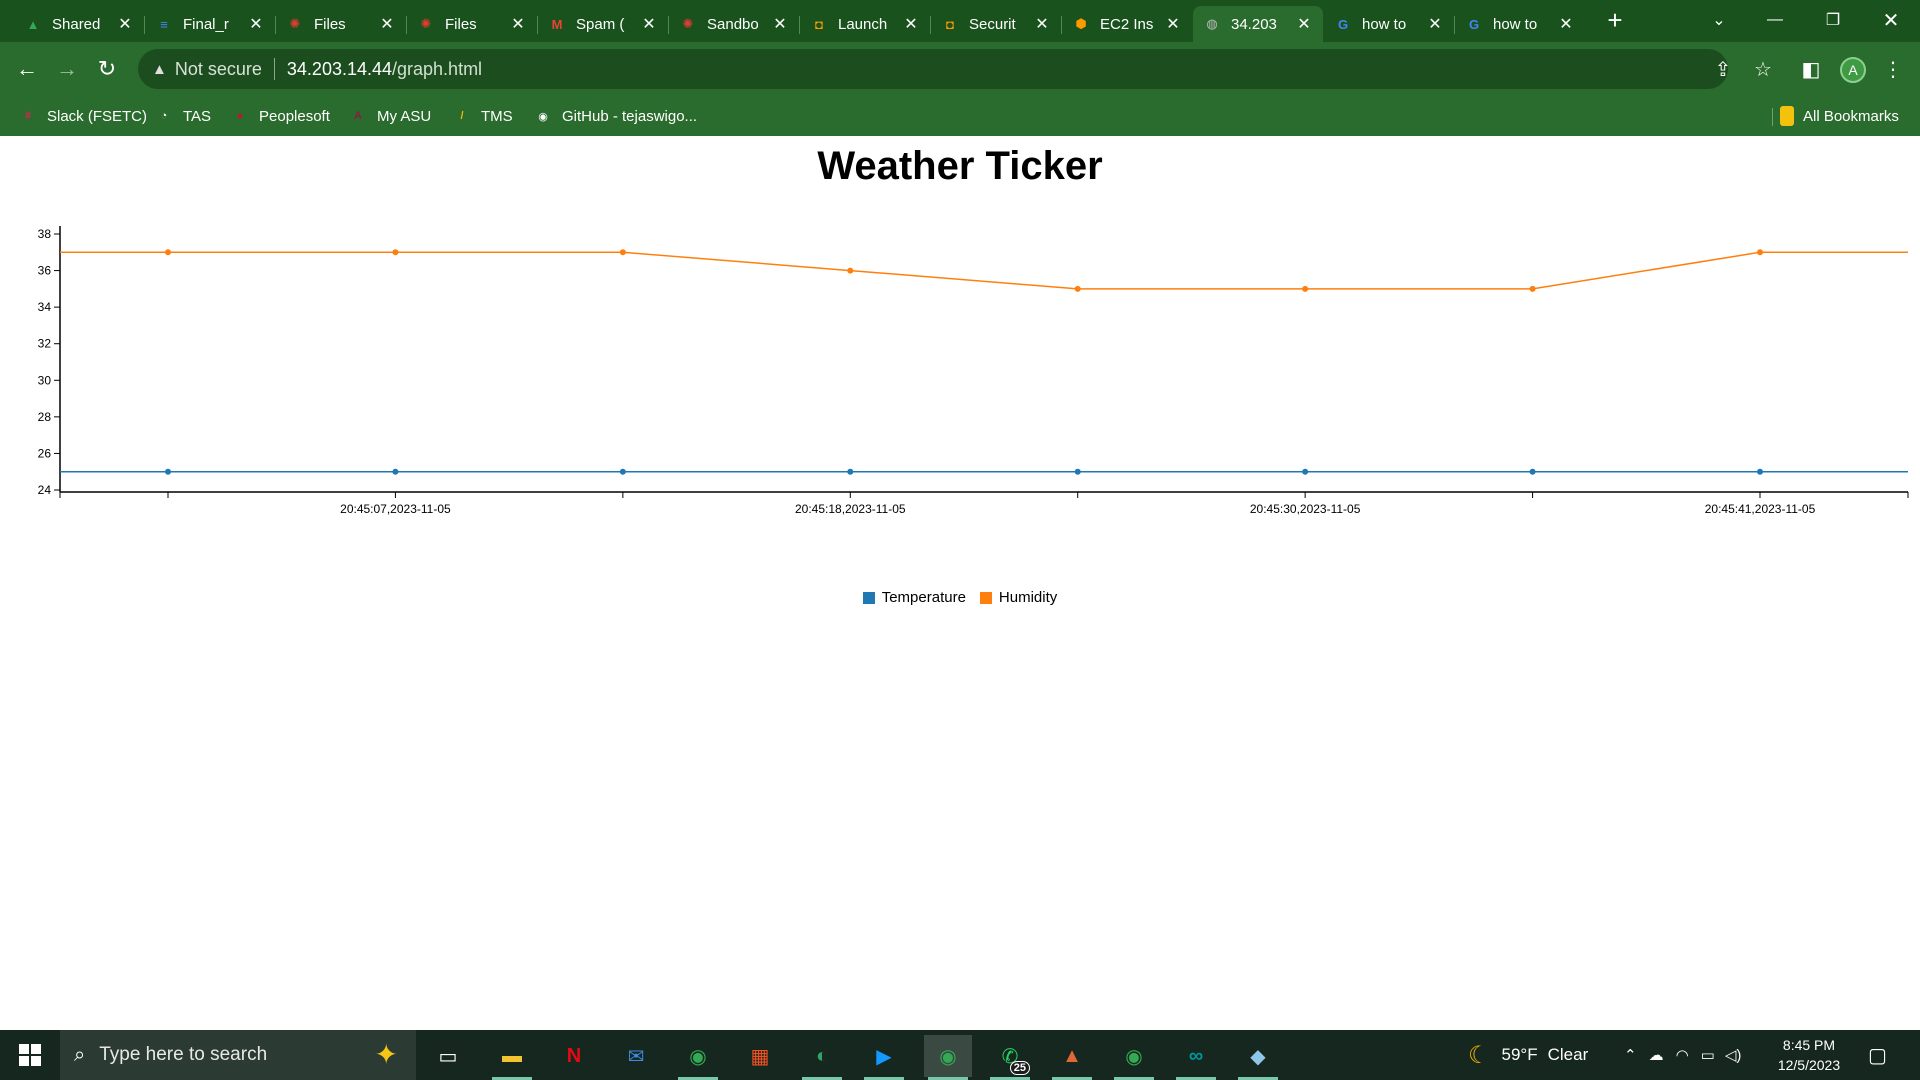 The height and width of the screenshot is (1080, 1920). Describe the element at coordinates (240, 116) in the screenshot. I see `peoplesoft-icon: ✦` at that location.